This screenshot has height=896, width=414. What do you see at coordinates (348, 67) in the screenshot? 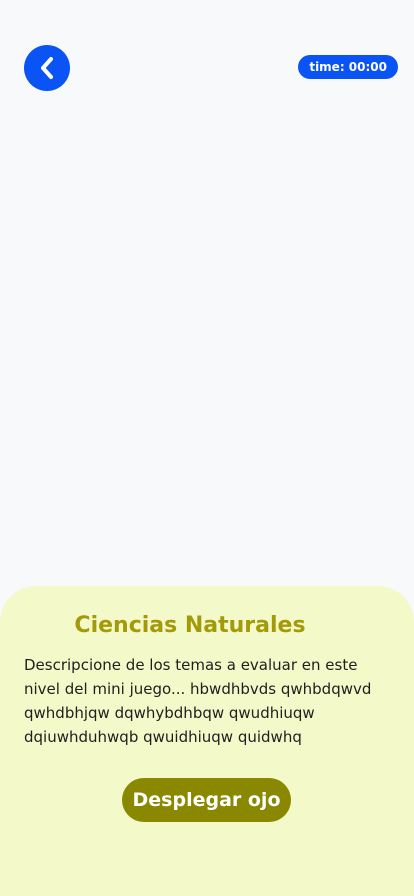
I see `timer-badge: time: 00:00` at bounding box center [348, 67].